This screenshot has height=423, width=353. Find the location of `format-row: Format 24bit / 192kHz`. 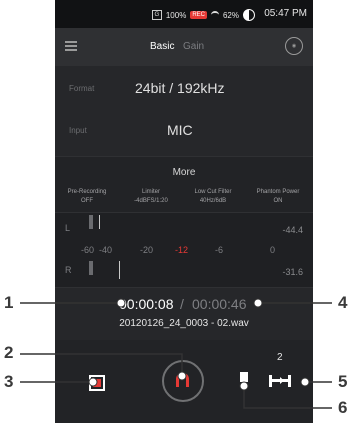

format-row: Format 24bit / 192kHz is located at coordinates (184, 89).